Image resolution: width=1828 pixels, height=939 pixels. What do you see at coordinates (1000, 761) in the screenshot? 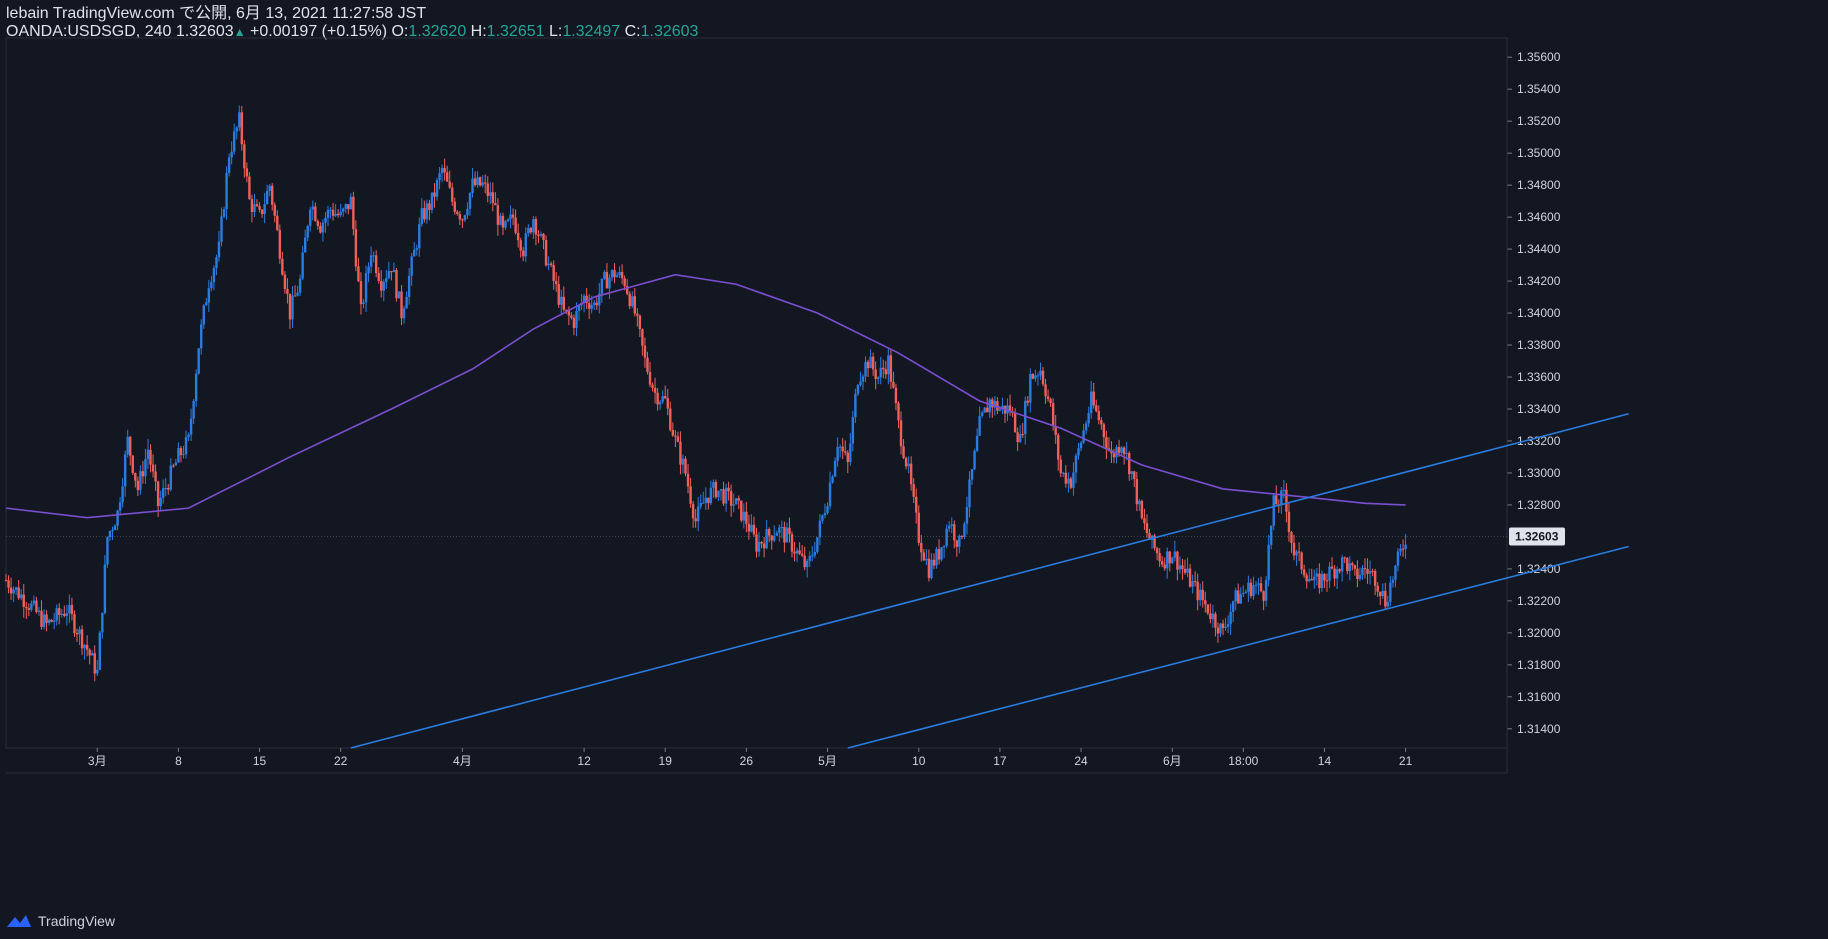
I see `x-tick-label: 17` at bounding box center [1000, 761].